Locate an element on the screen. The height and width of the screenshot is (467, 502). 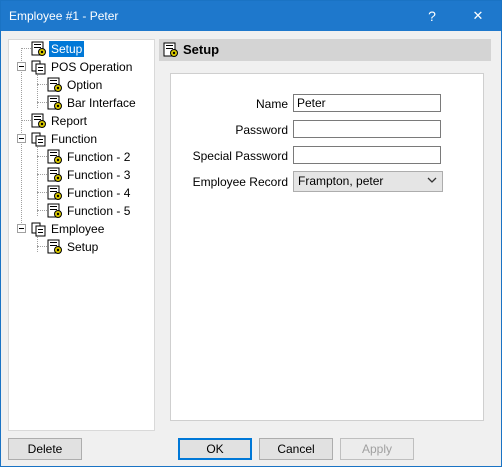
ok-button: OK is located at coordinates (215, 449).